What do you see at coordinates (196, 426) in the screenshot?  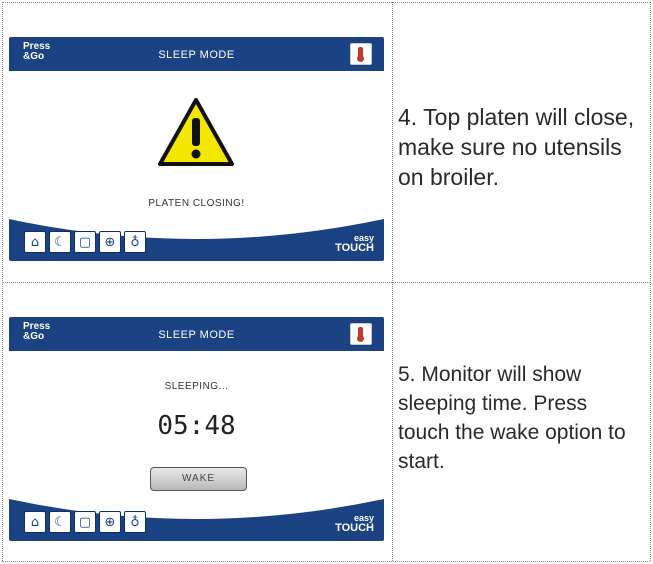 I see `sleep-timer: 05:48` at bounding box center [196, 426].